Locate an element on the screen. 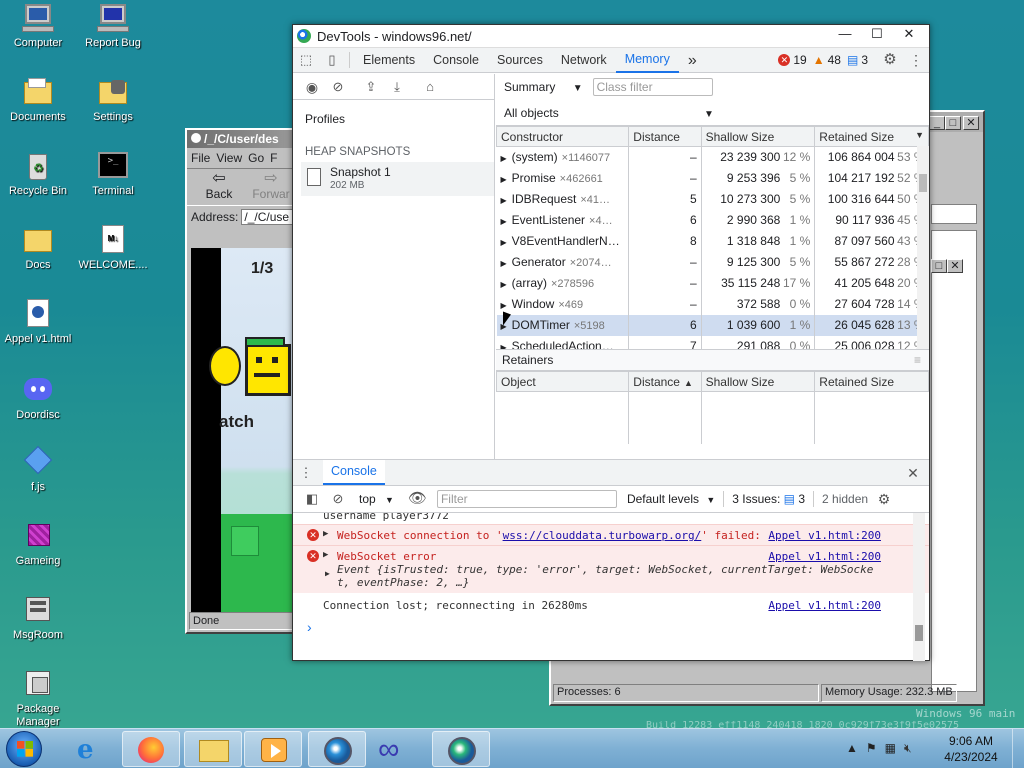 This screenshot has width=1024, height=768. clock: 9:06 AM 4/23/2024 is located at coordinates (971, 749).